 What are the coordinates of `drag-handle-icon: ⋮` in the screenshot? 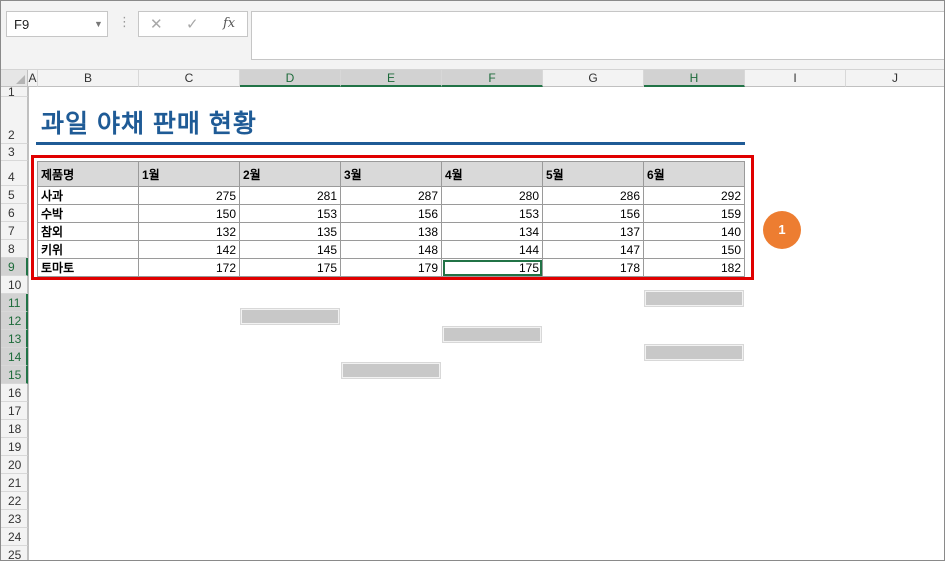 It's located at (124, 22).